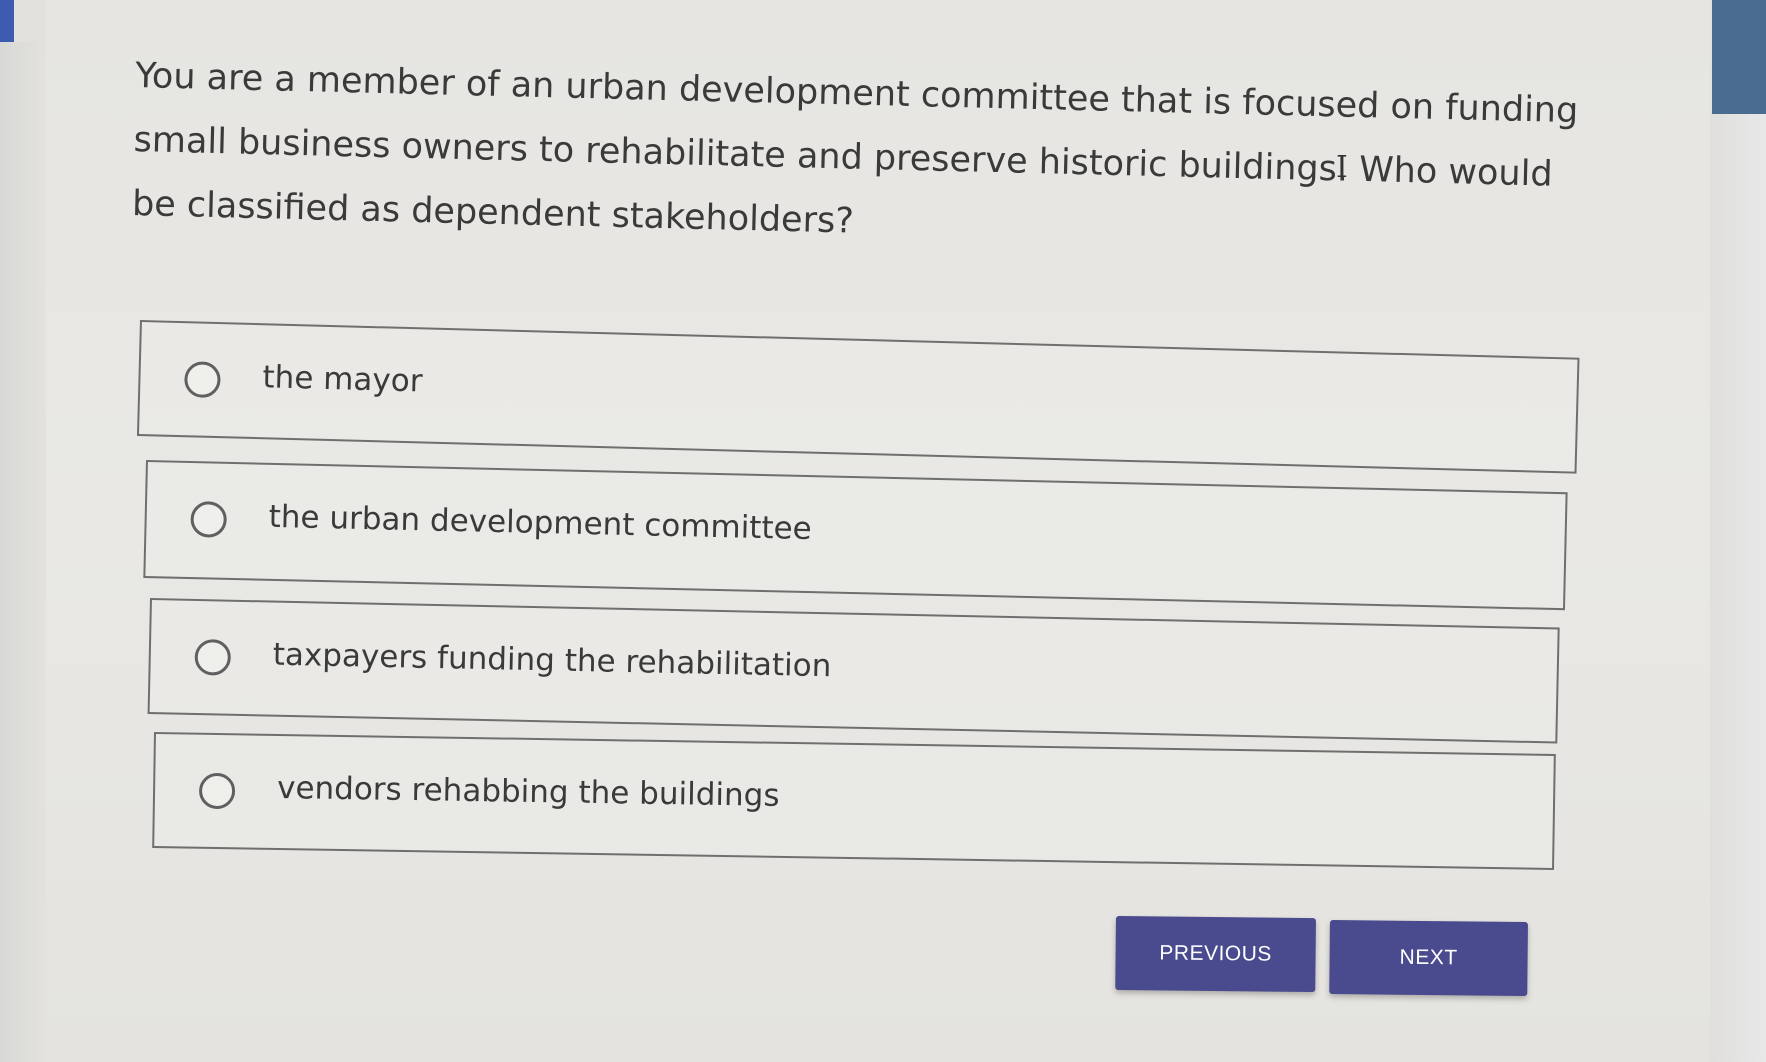  What do you see at coordinates (342, 379) in the screenshot?
I see `answer-option-label: the mayor` at bounding box center [342, 379].